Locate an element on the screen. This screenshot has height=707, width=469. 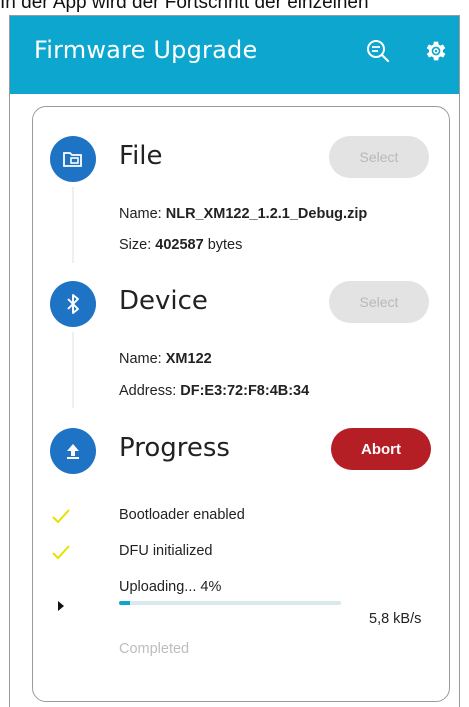
play-arrow-icon is located at coordinates (61, 606).